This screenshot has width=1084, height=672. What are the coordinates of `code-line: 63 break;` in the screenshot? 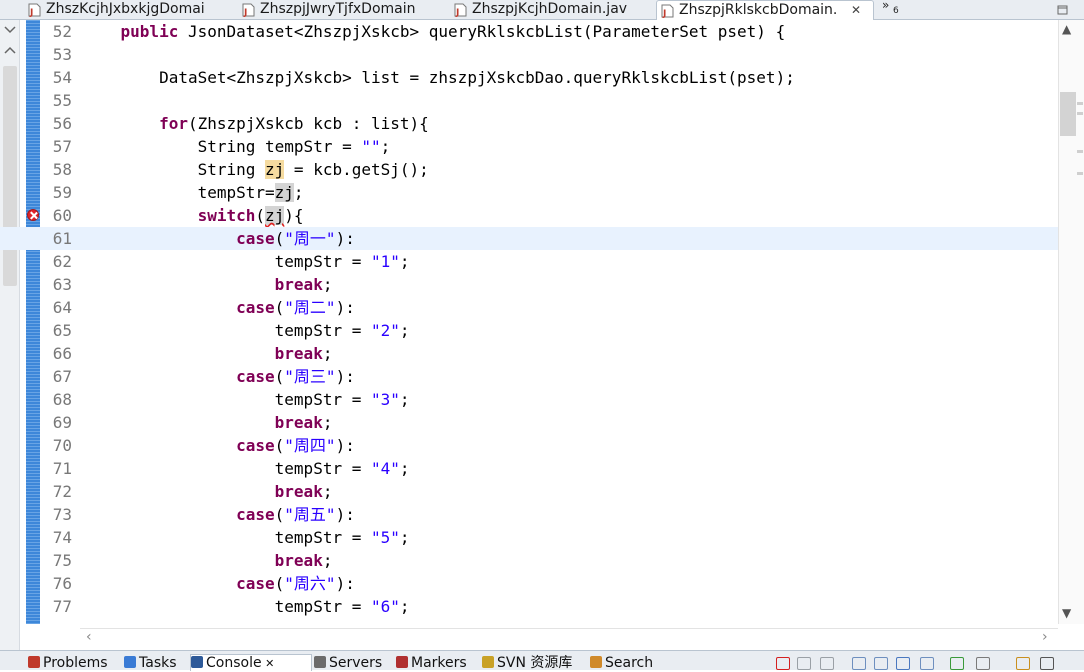 It's located at (529, 284).